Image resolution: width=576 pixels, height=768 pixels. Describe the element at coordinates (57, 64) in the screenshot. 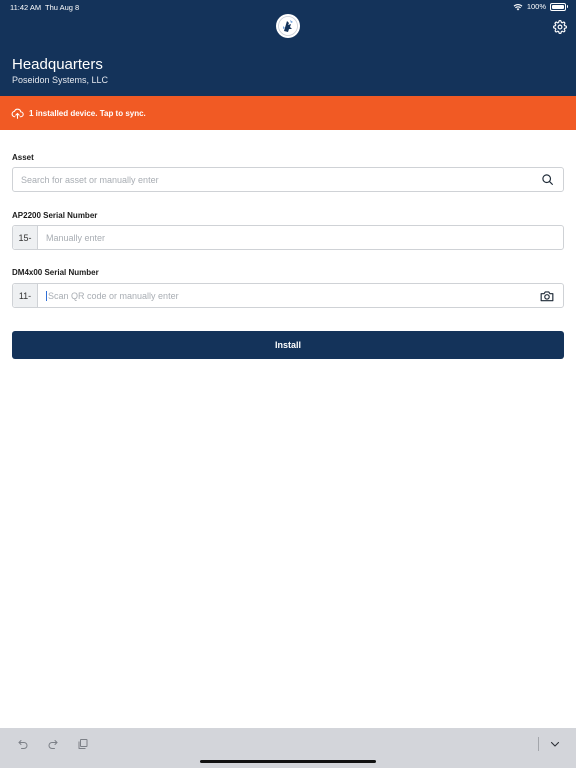

I see `page-title: Headquarters` at that location.